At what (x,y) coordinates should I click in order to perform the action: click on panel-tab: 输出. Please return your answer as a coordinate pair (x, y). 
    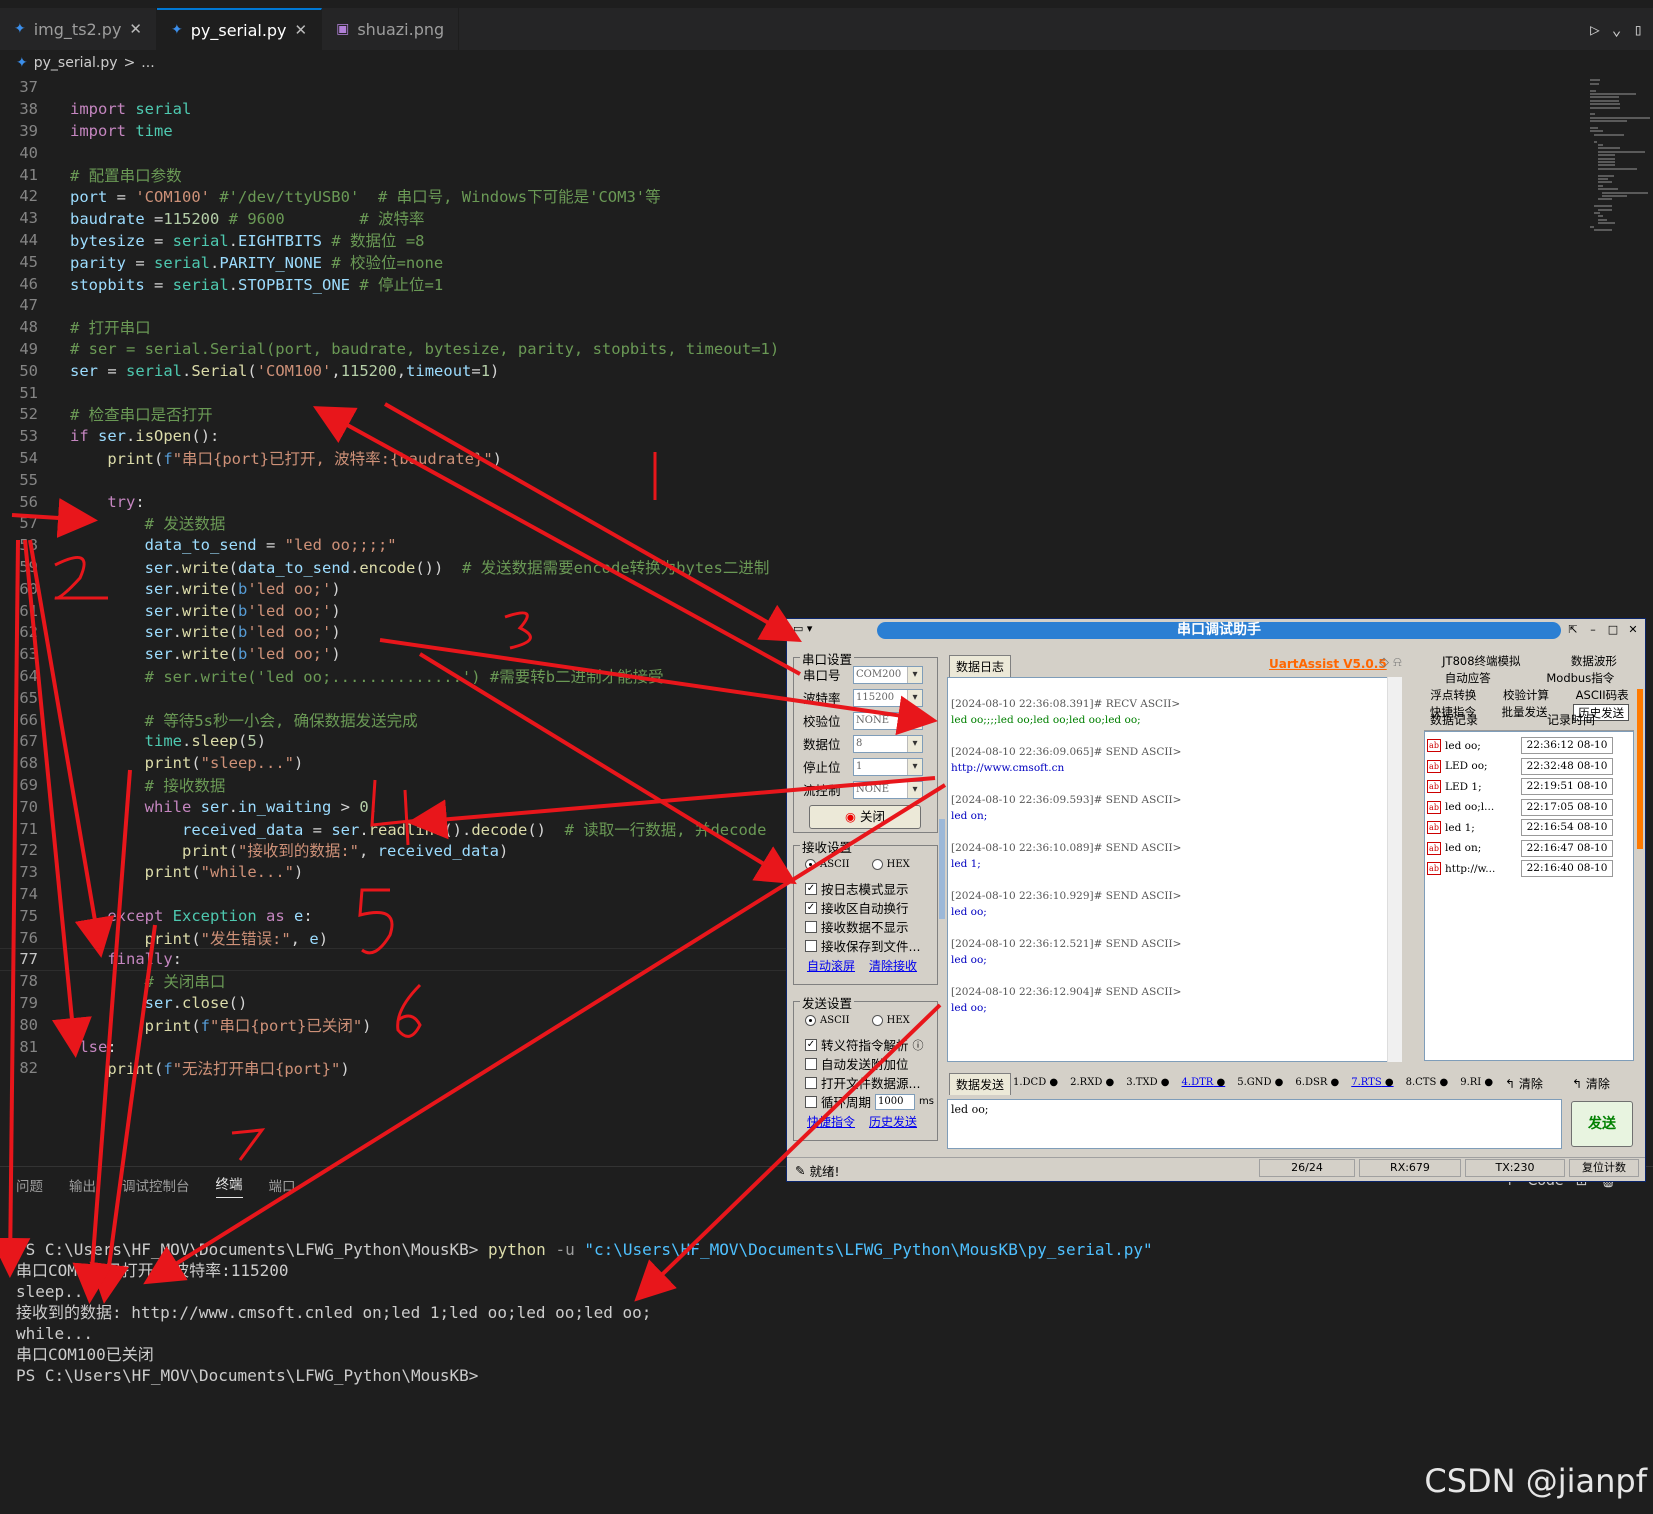
    Looking at the image, I should click on (82, 1185).